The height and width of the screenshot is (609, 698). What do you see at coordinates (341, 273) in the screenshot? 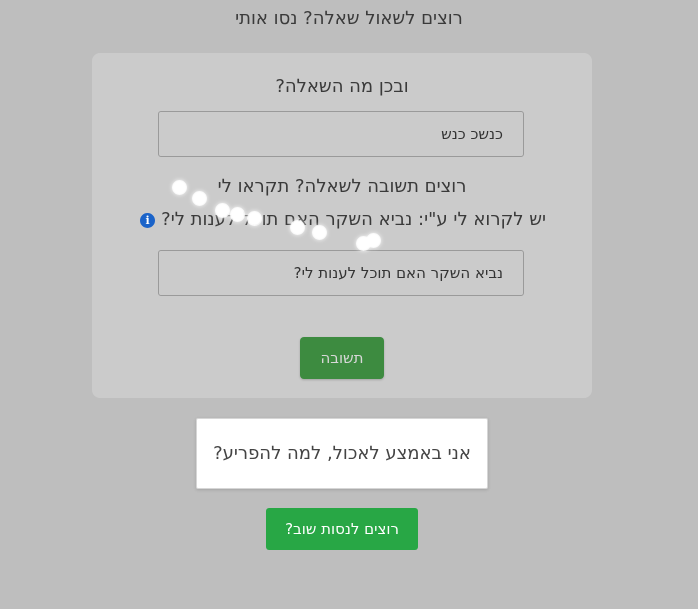
I see `invocation-input` at bounding box center [341, 273].